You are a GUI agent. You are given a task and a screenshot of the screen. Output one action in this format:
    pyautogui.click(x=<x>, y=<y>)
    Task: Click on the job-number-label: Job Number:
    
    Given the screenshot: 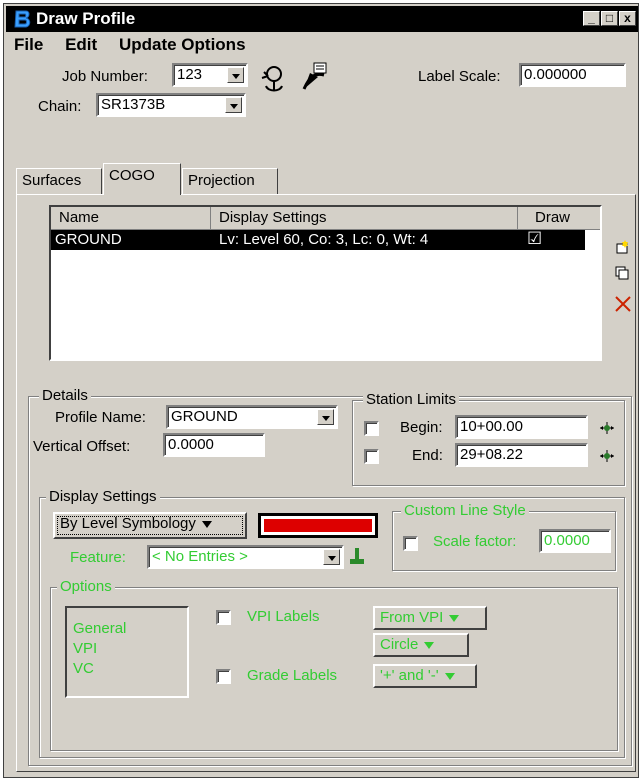 What is the action you would take?
    pyautogui.click(x=105, y=76)
    